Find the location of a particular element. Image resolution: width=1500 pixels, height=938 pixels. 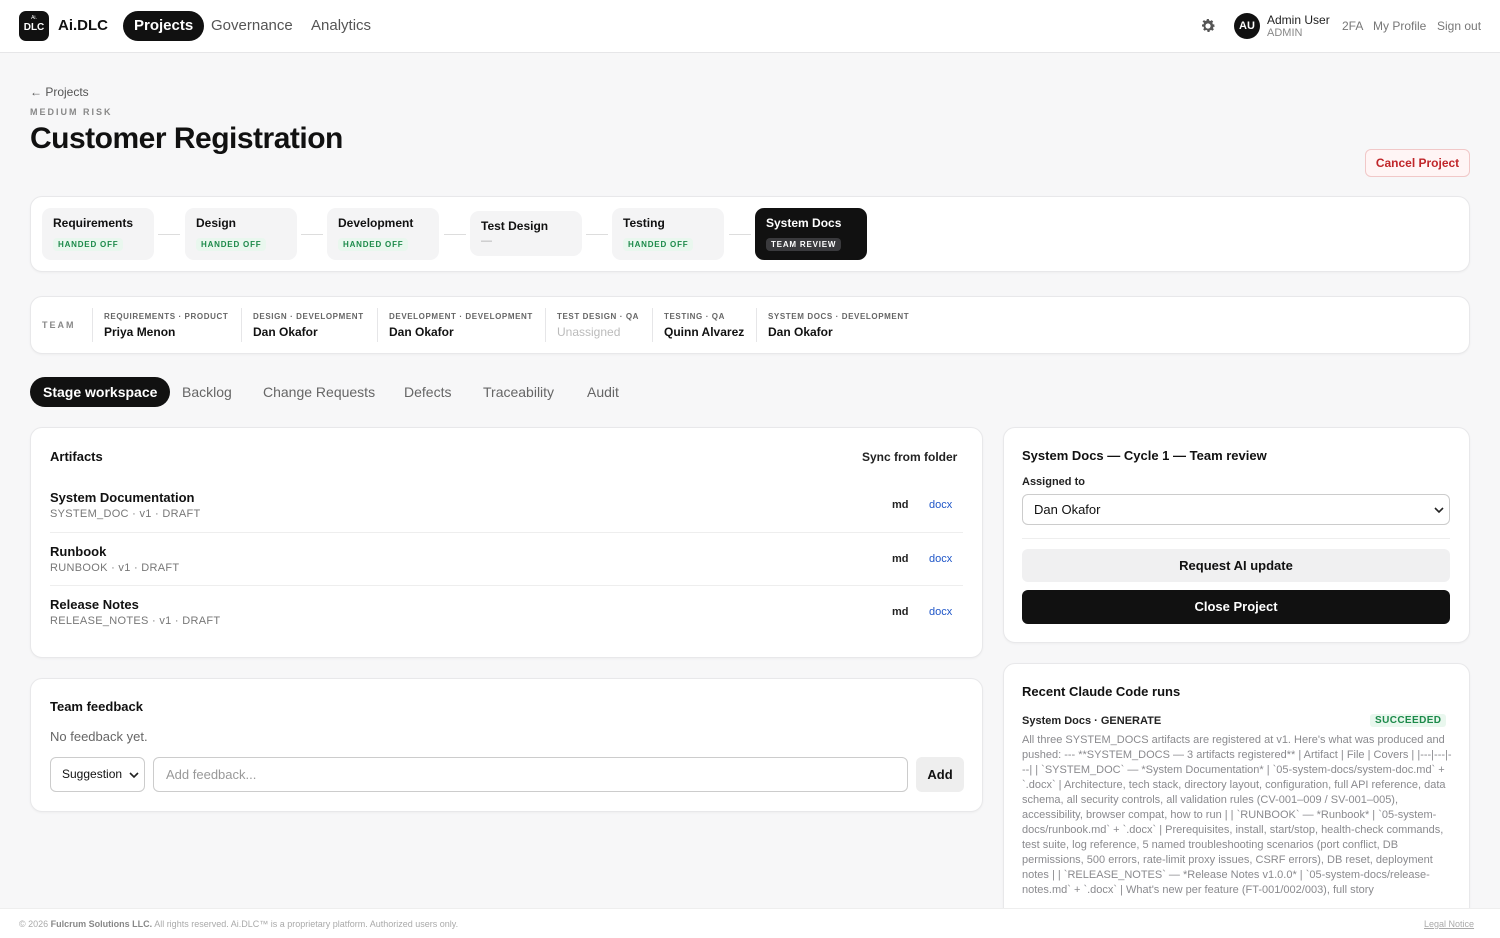

user-role: ADMIN is located at coordinates (1285, 33).